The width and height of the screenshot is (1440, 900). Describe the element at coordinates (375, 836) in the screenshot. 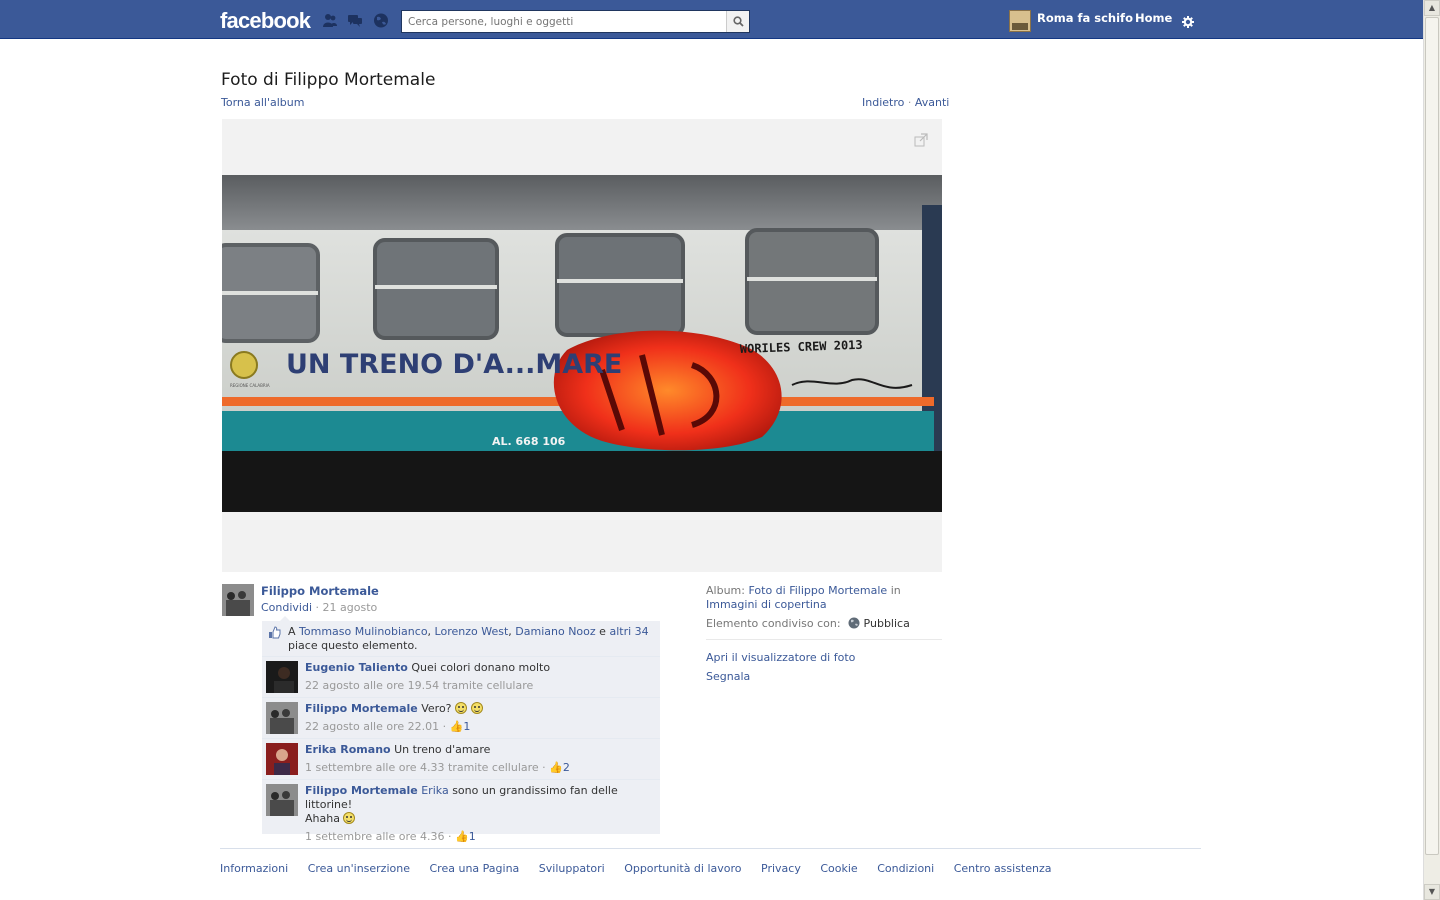

I see `comment-timestamp: 1 settembre alle ore 4.36` at that location.